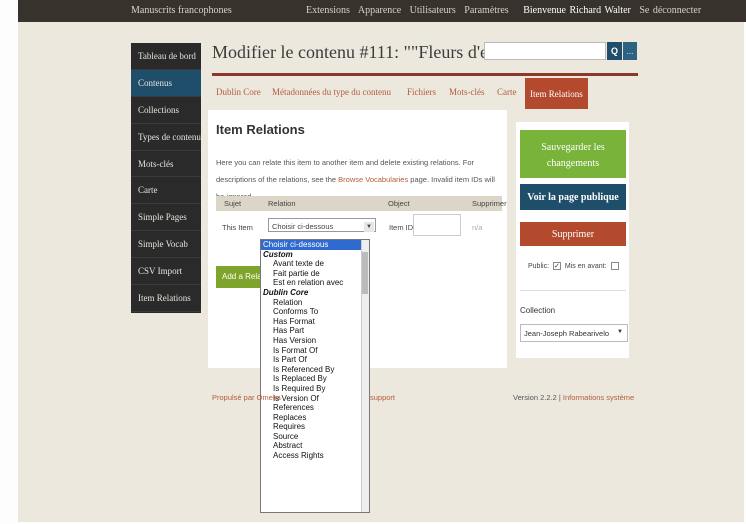  I want to click on welcome-user: Bienvenue Richard Walter, so click(577, 10).